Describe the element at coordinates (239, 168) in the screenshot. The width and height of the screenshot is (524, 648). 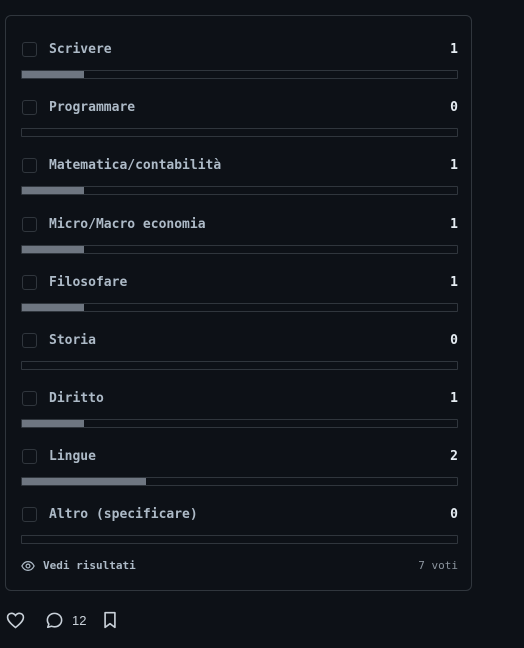
I see `poll-option-matematica: Matematica/contabilità 1` at that location.